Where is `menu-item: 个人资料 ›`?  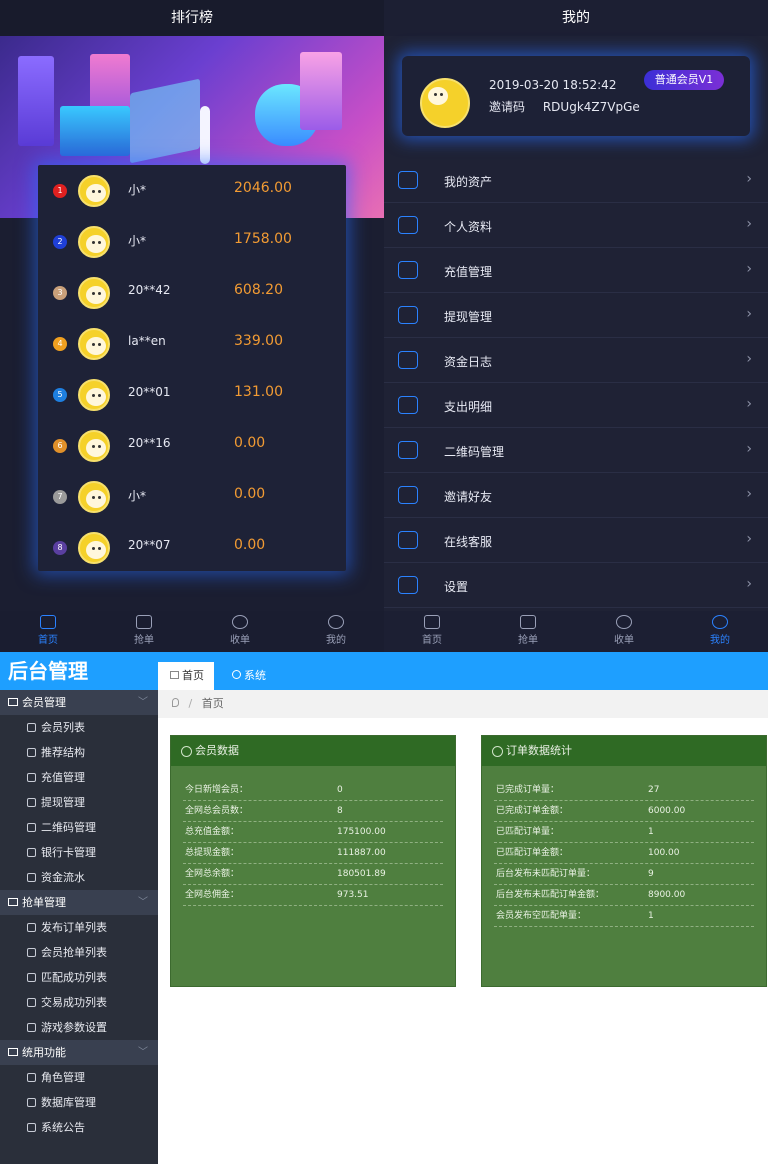
menu-item: 个人资料 › is located at coordinates (576, 225).